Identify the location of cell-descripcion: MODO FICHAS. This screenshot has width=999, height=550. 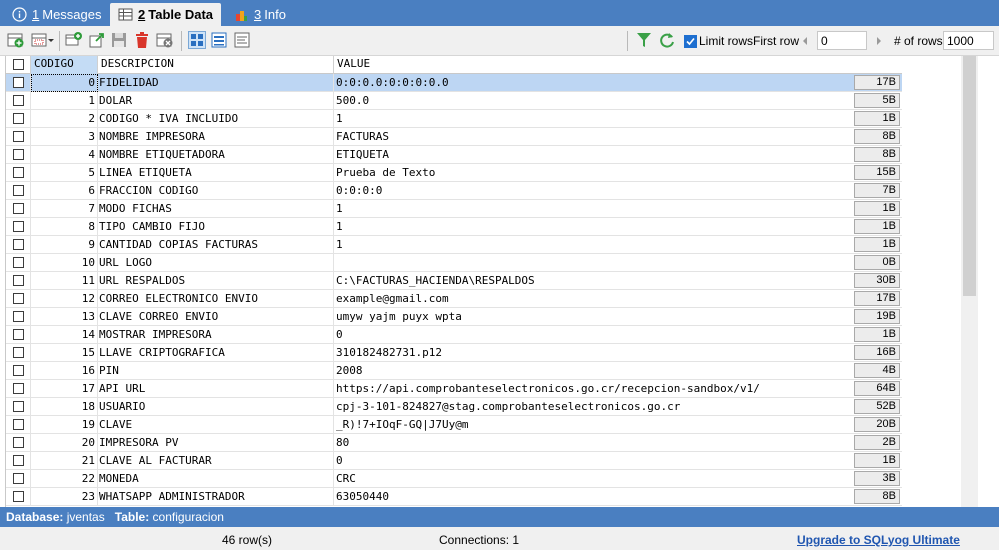
(216, 208).